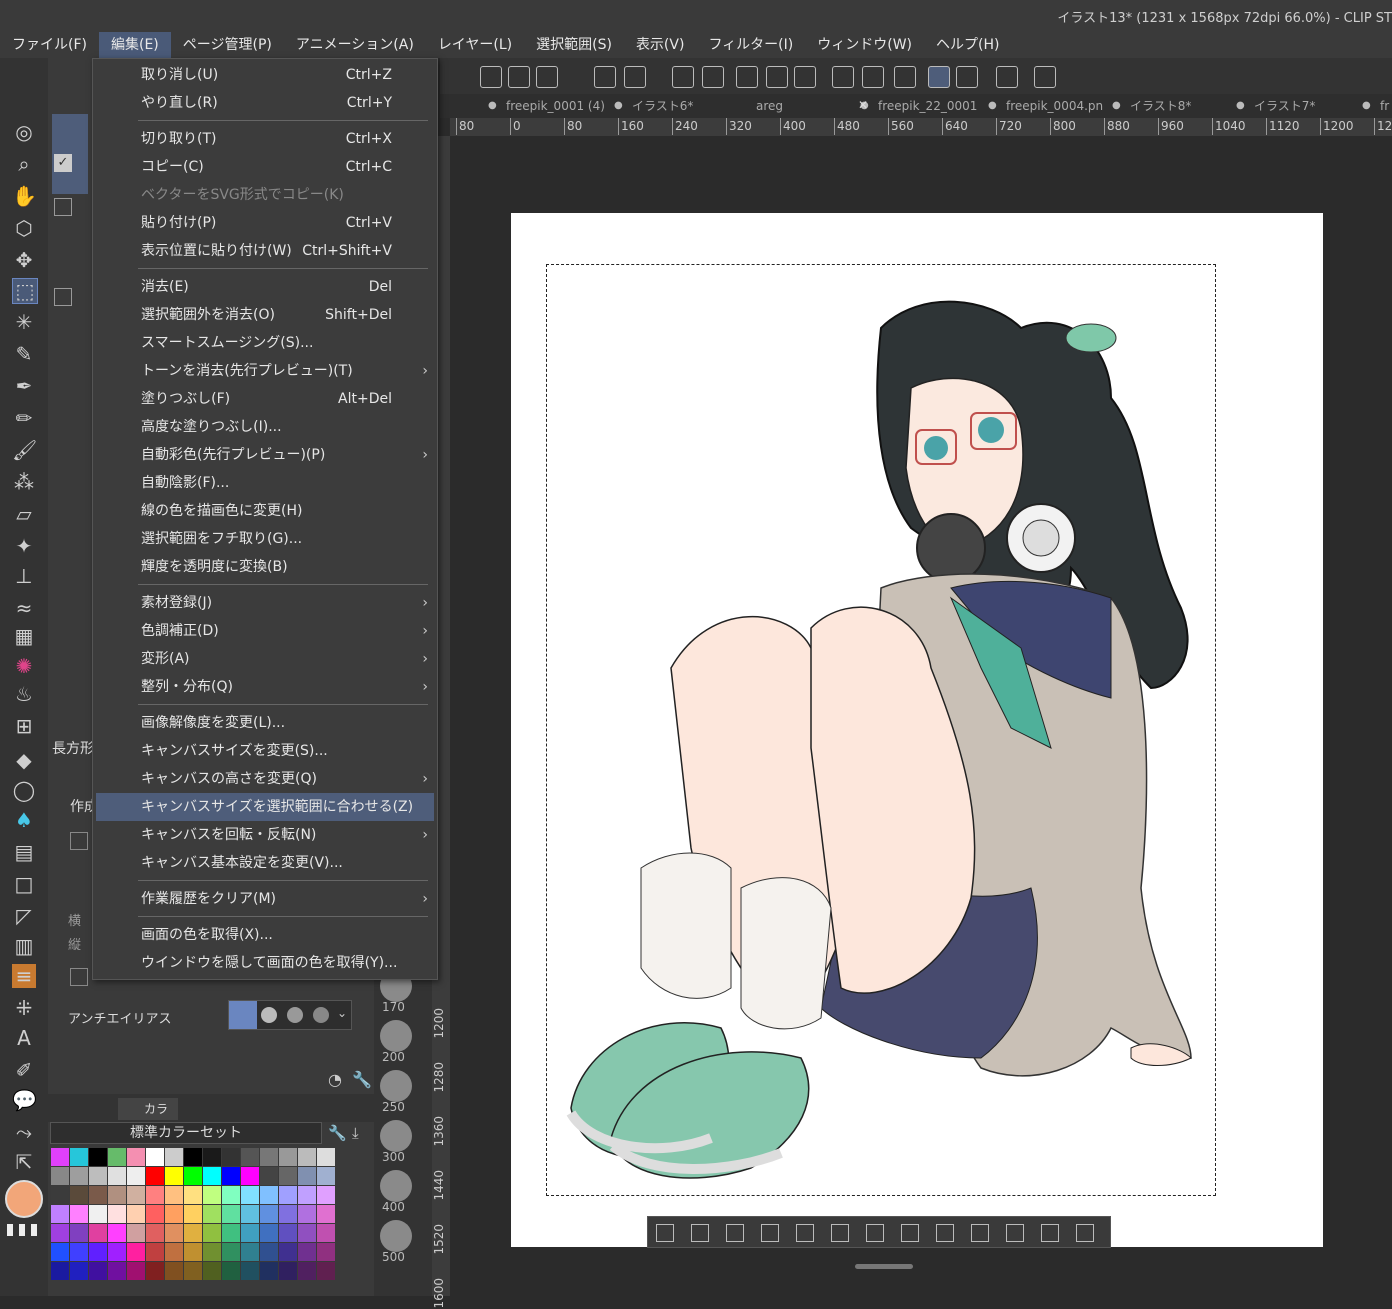 This screenshot has width=1392, height=1309. I want to click on menu-4: レイヤー(L), so click(475, 45).